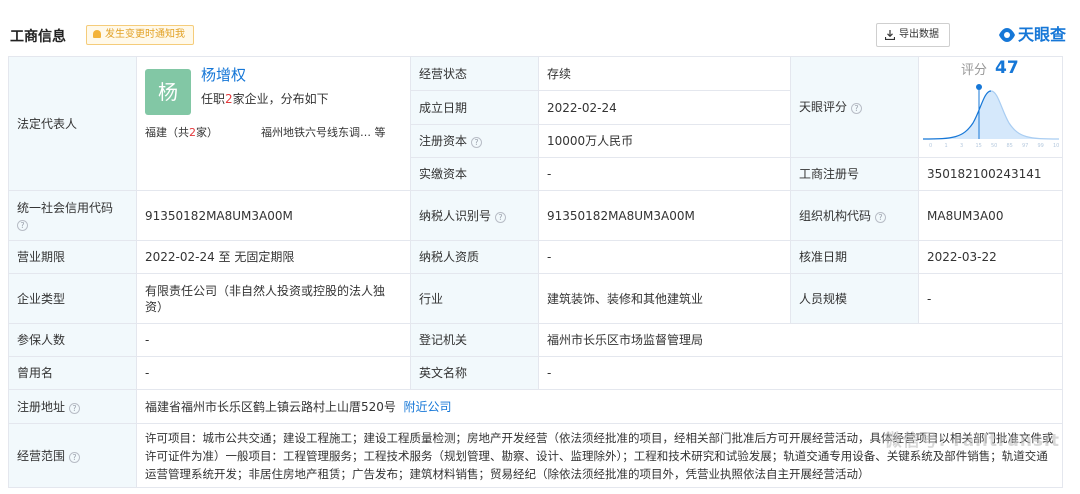 This screenshot has height=494, width=1080. I want to click on score-tick-label: 15, so click(979, 146).